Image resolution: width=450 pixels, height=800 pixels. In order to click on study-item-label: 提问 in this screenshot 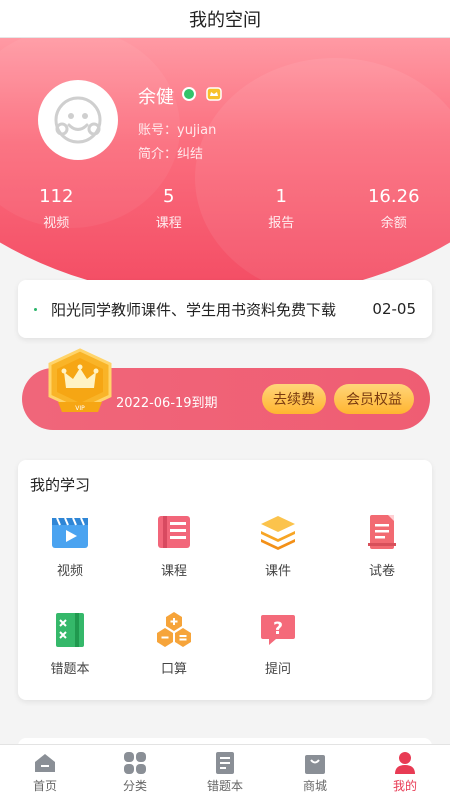, I will do `click(277, 669)`.